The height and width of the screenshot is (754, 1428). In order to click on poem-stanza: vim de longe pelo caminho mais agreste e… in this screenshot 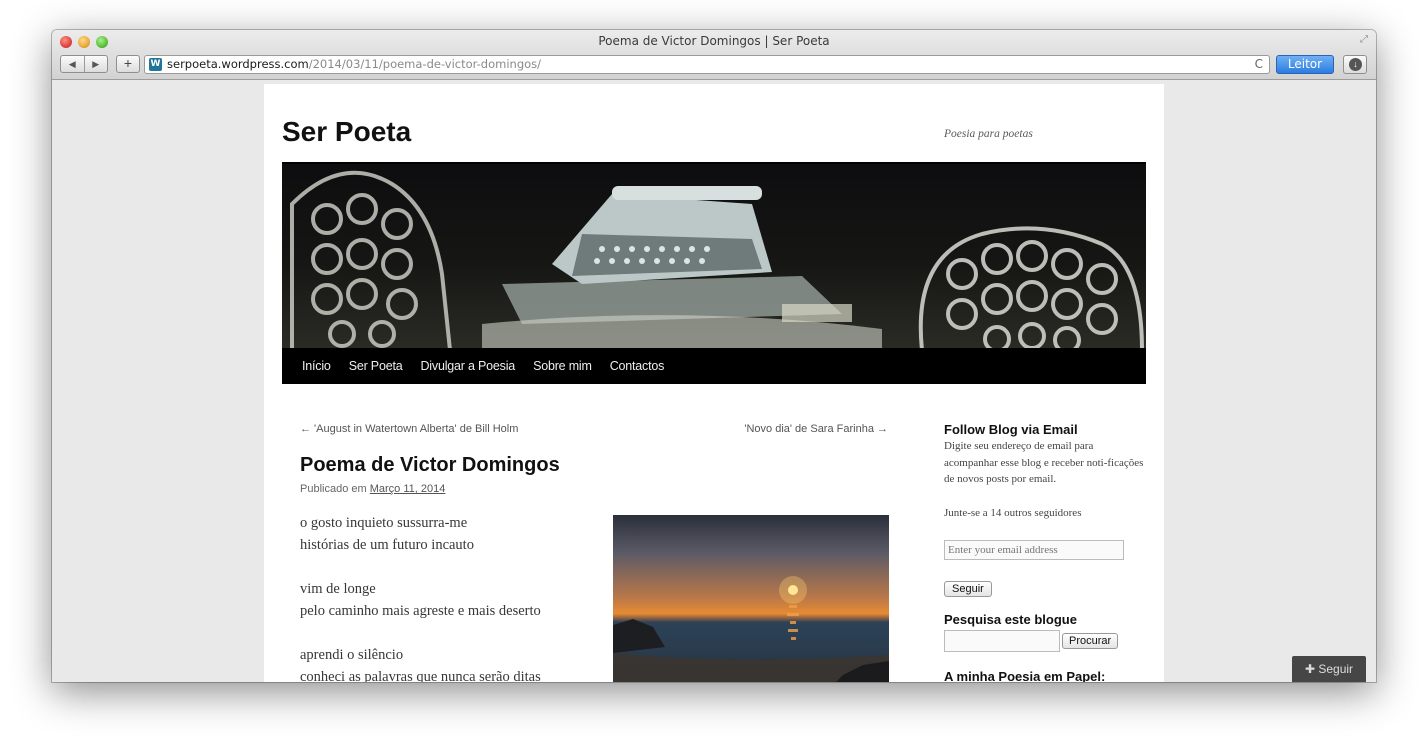, I will do `click(420, 600)`.